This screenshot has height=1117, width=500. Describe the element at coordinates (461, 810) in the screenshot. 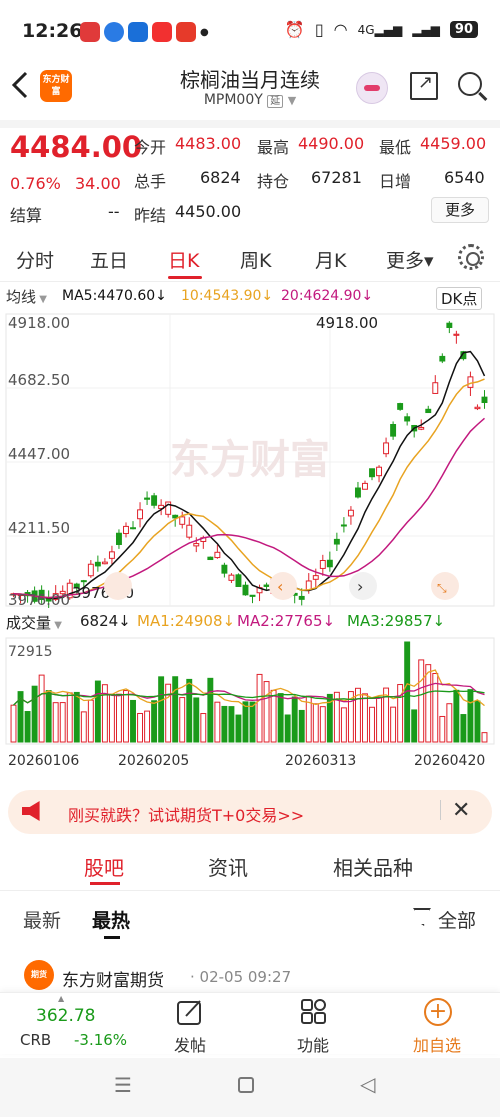

I see `close-icon: ✕` at that location.